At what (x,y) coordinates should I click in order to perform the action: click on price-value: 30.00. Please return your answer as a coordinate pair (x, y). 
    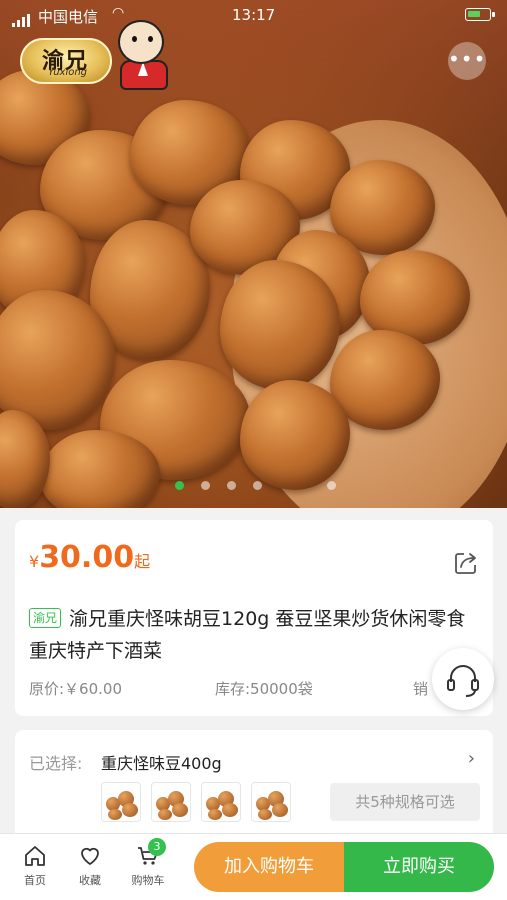
    Looking at the image, I should click on (87, 557).